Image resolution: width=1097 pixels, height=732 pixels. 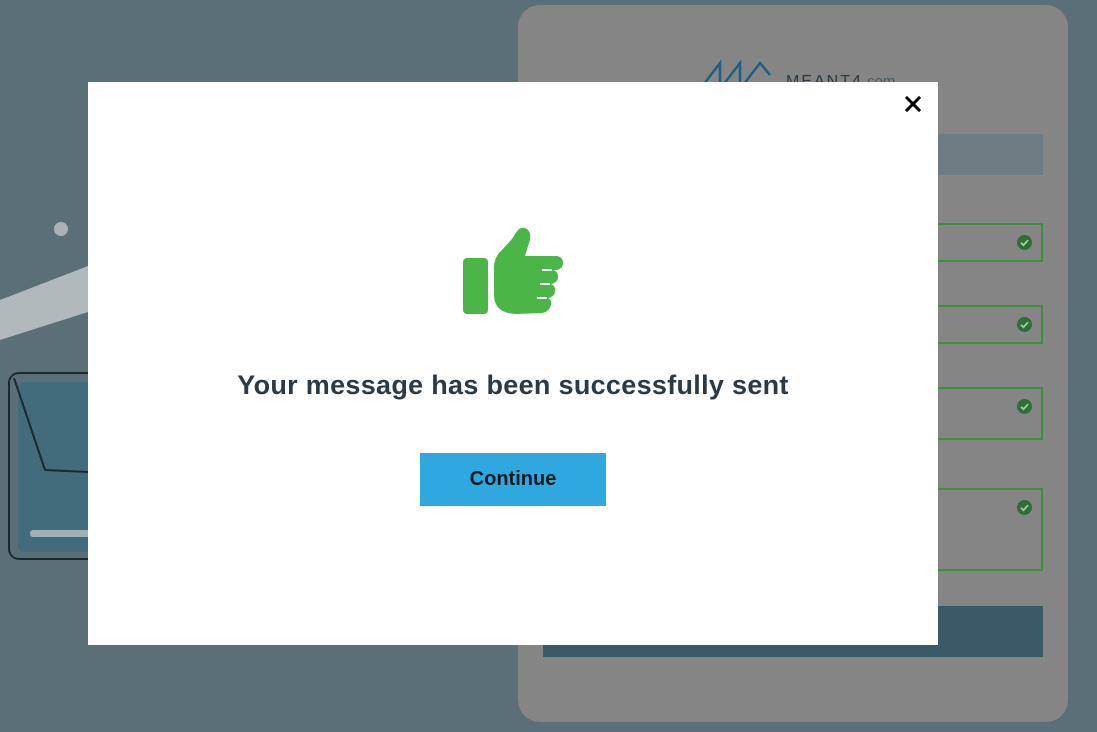 I want to click on success-message: Your message has been successfully sent, so click(x=513, y=385).